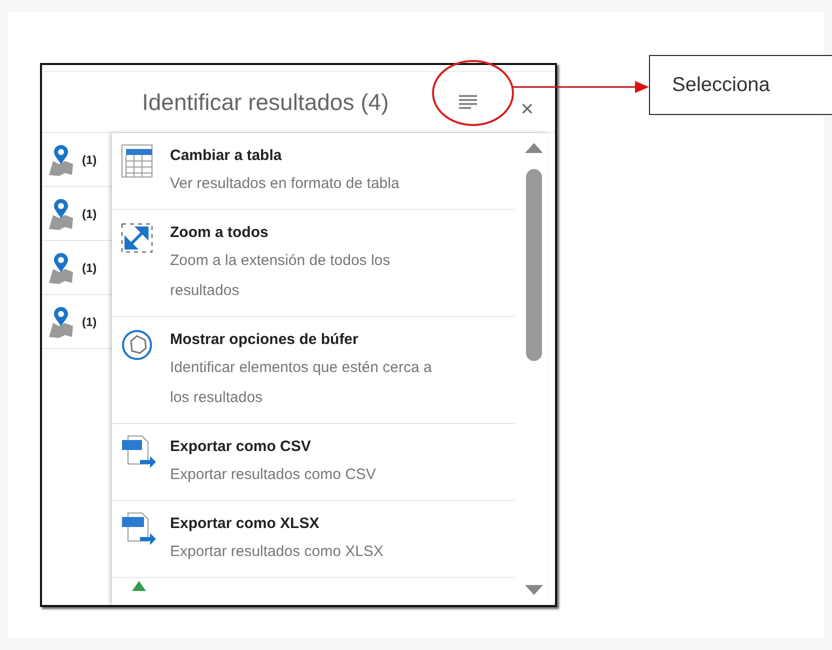 The width and height of the screenshot is (832, 650). I want to click on panel-title: Identificar resultados (4), so click(265, 102).